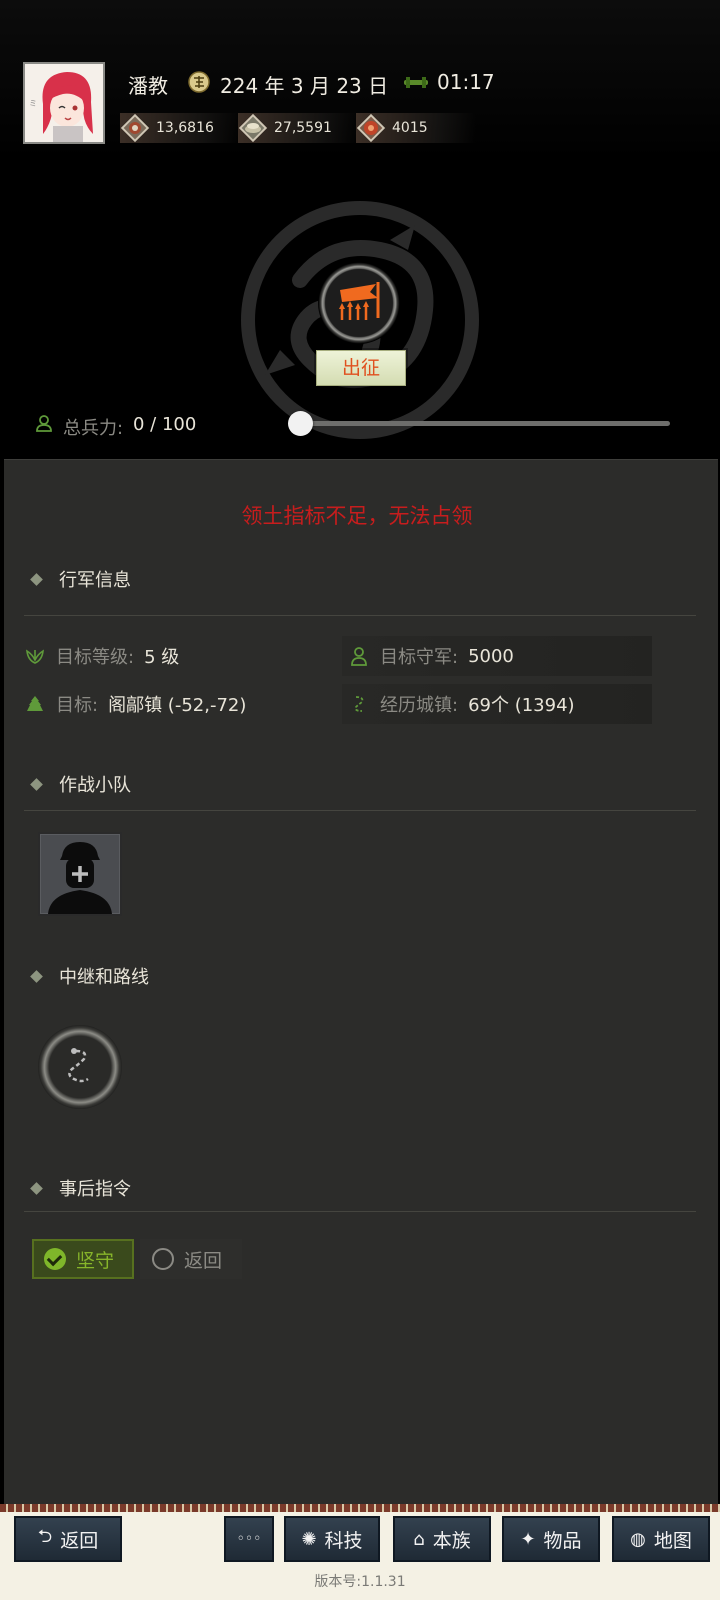 The image size is (720, 1600). I want to click on grain-icon, so click(253, 128).